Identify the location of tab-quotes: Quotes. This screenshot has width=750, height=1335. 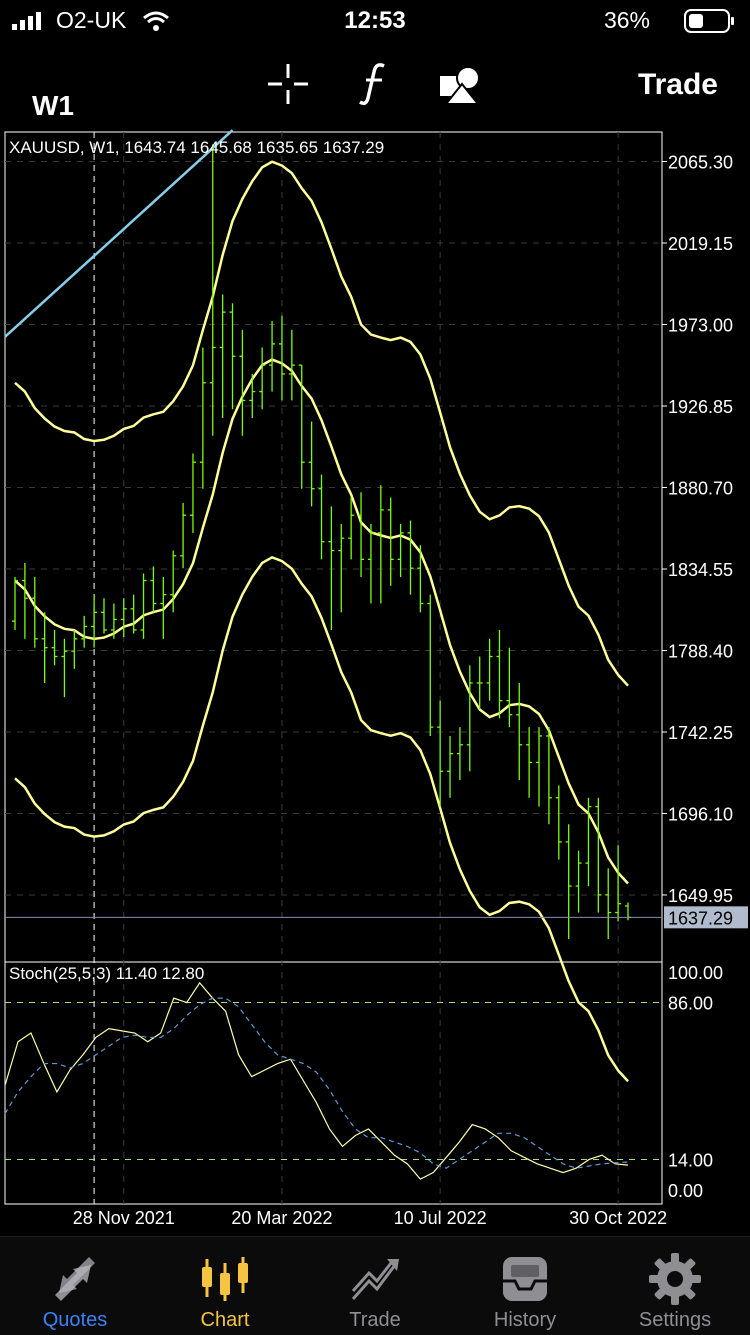
(75, 1286).